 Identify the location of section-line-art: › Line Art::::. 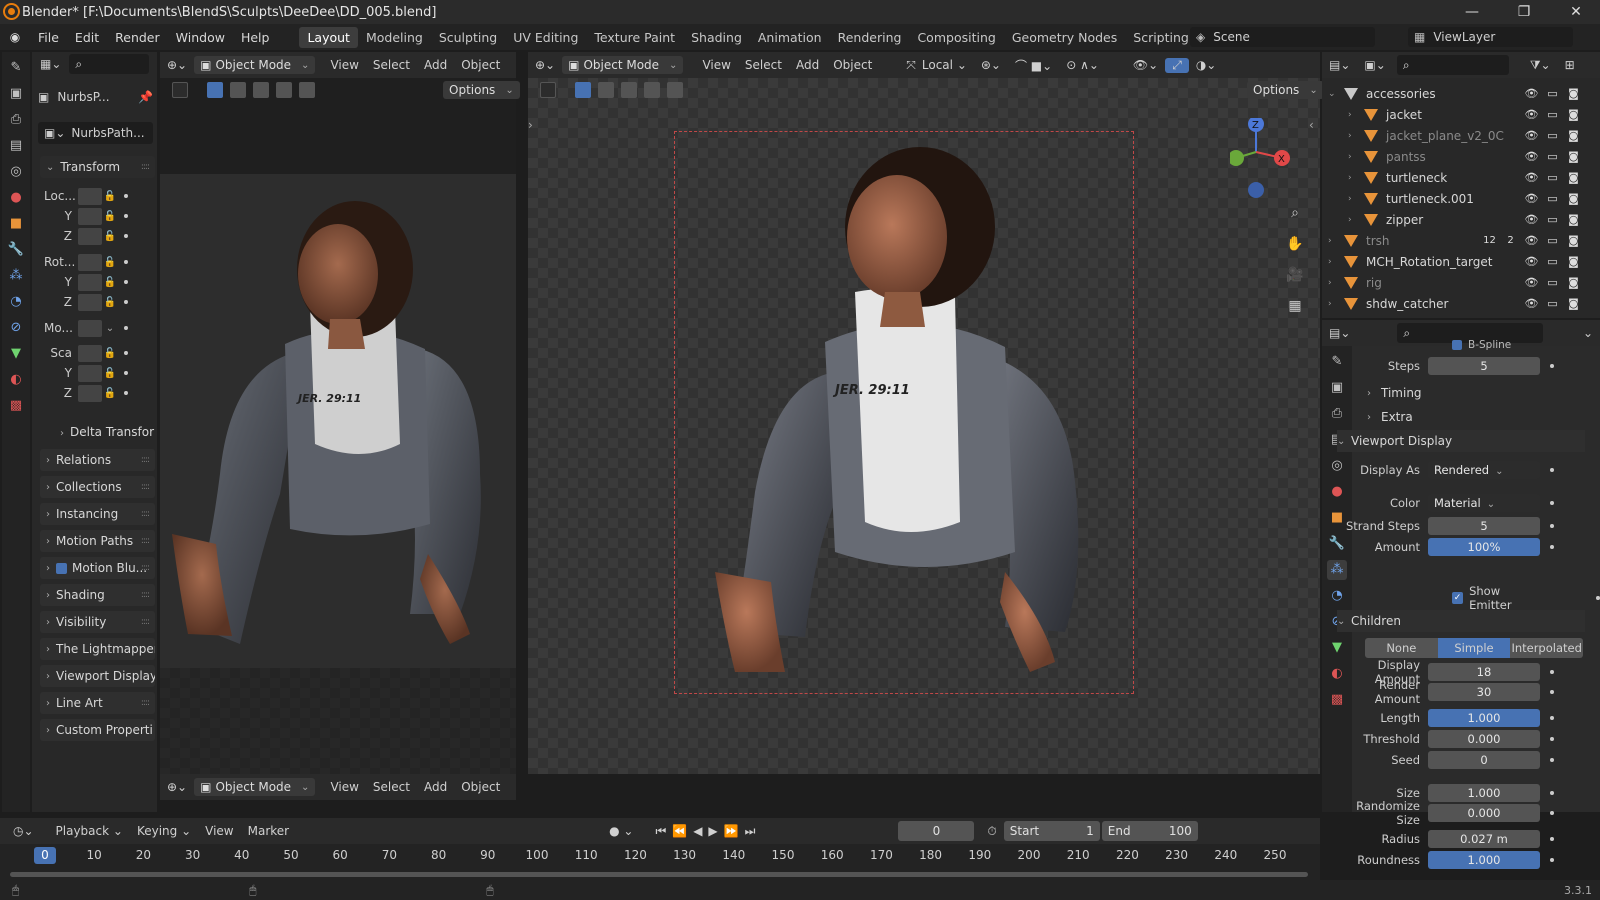
(97, 703).